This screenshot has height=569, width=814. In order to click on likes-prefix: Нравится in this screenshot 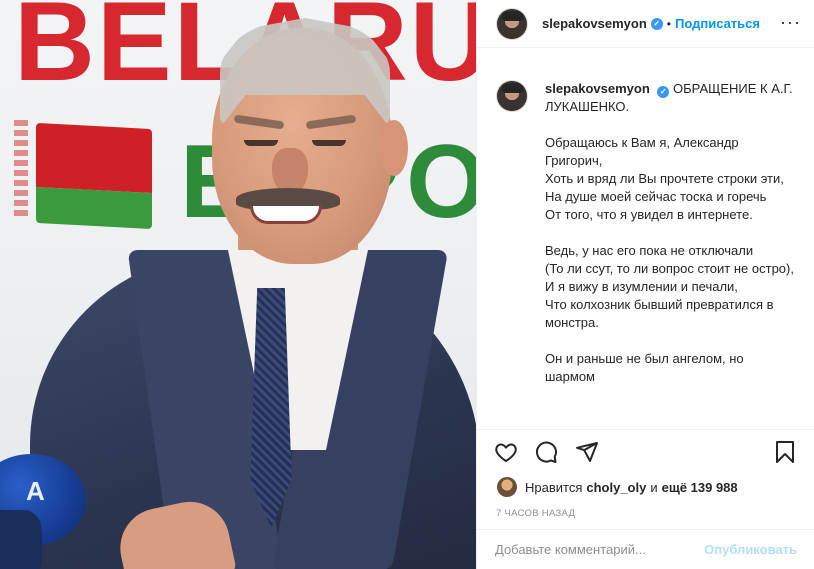, I will do `click(554, 487)`.